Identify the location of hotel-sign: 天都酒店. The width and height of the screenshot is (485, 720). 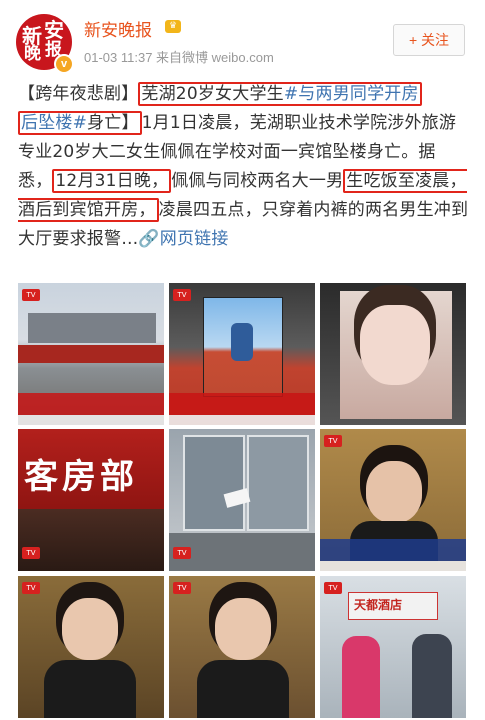
(378, 605).